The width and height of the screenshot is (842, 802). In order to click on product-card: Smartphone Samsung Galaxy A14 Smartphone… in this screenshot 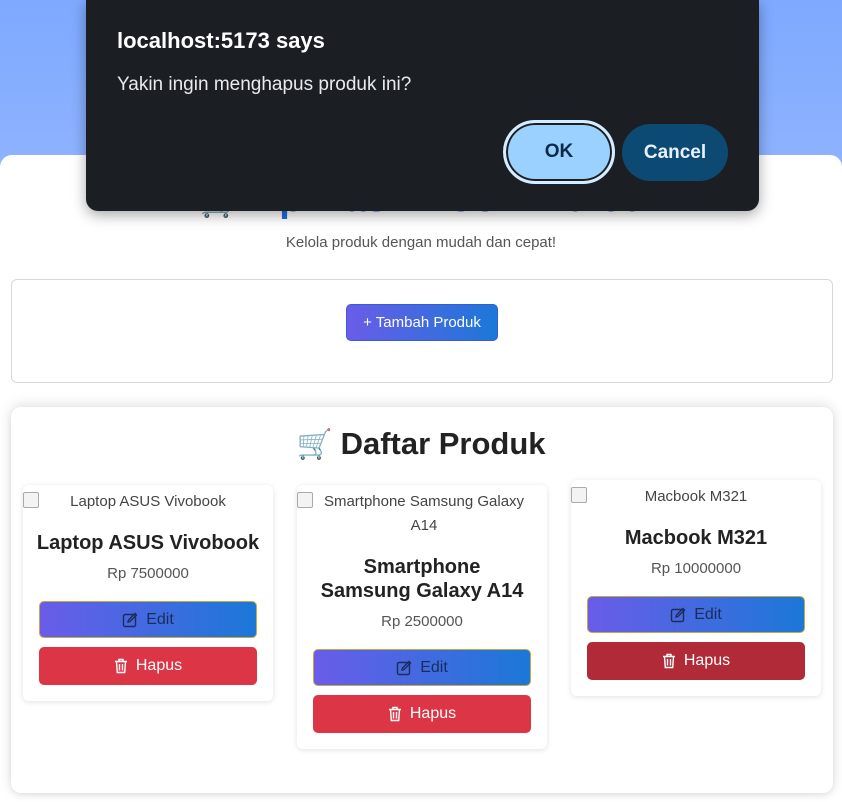, I will do `click(422, 617)`.